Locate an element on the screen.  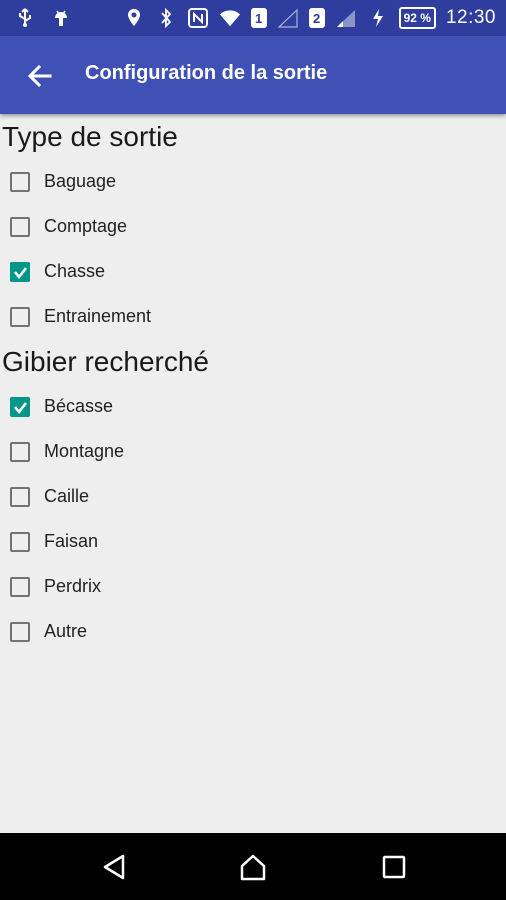
checkbox-label: Autre is located at coordinates (66, 631).